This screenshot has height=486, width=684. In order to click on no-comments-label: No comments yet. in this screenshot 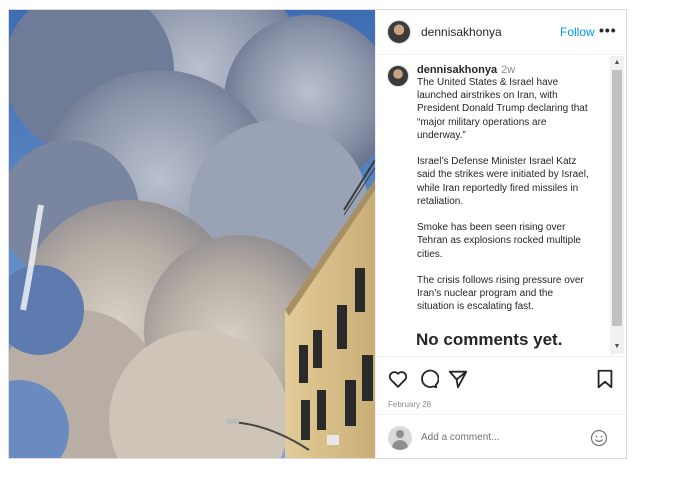, I will do `click(489, 339)`.